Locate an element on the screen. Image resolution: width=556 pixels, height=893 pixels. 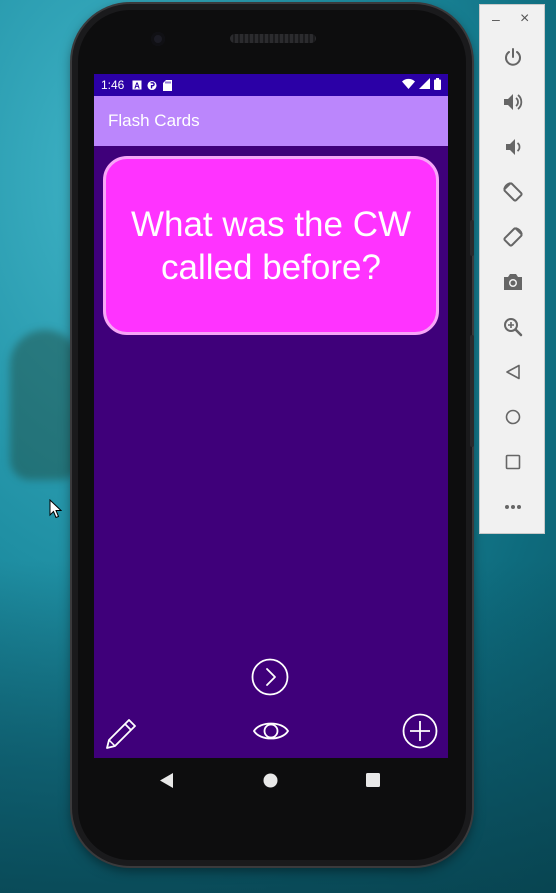
eye-icon is located at coordinates (271, 731).